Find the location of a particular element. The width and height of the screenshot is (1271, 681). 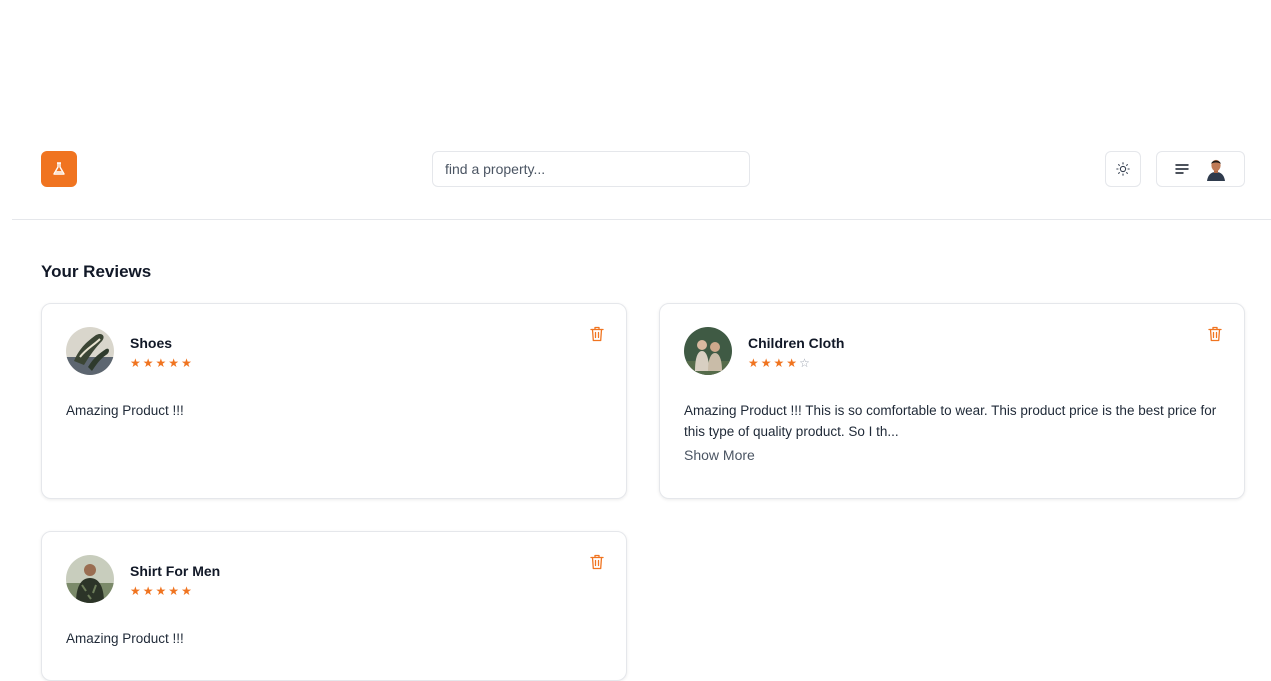

review-card: Shoes ★ ★ ★ ★ ★ Amazing Product !!! is located at coordinates (334, 401).